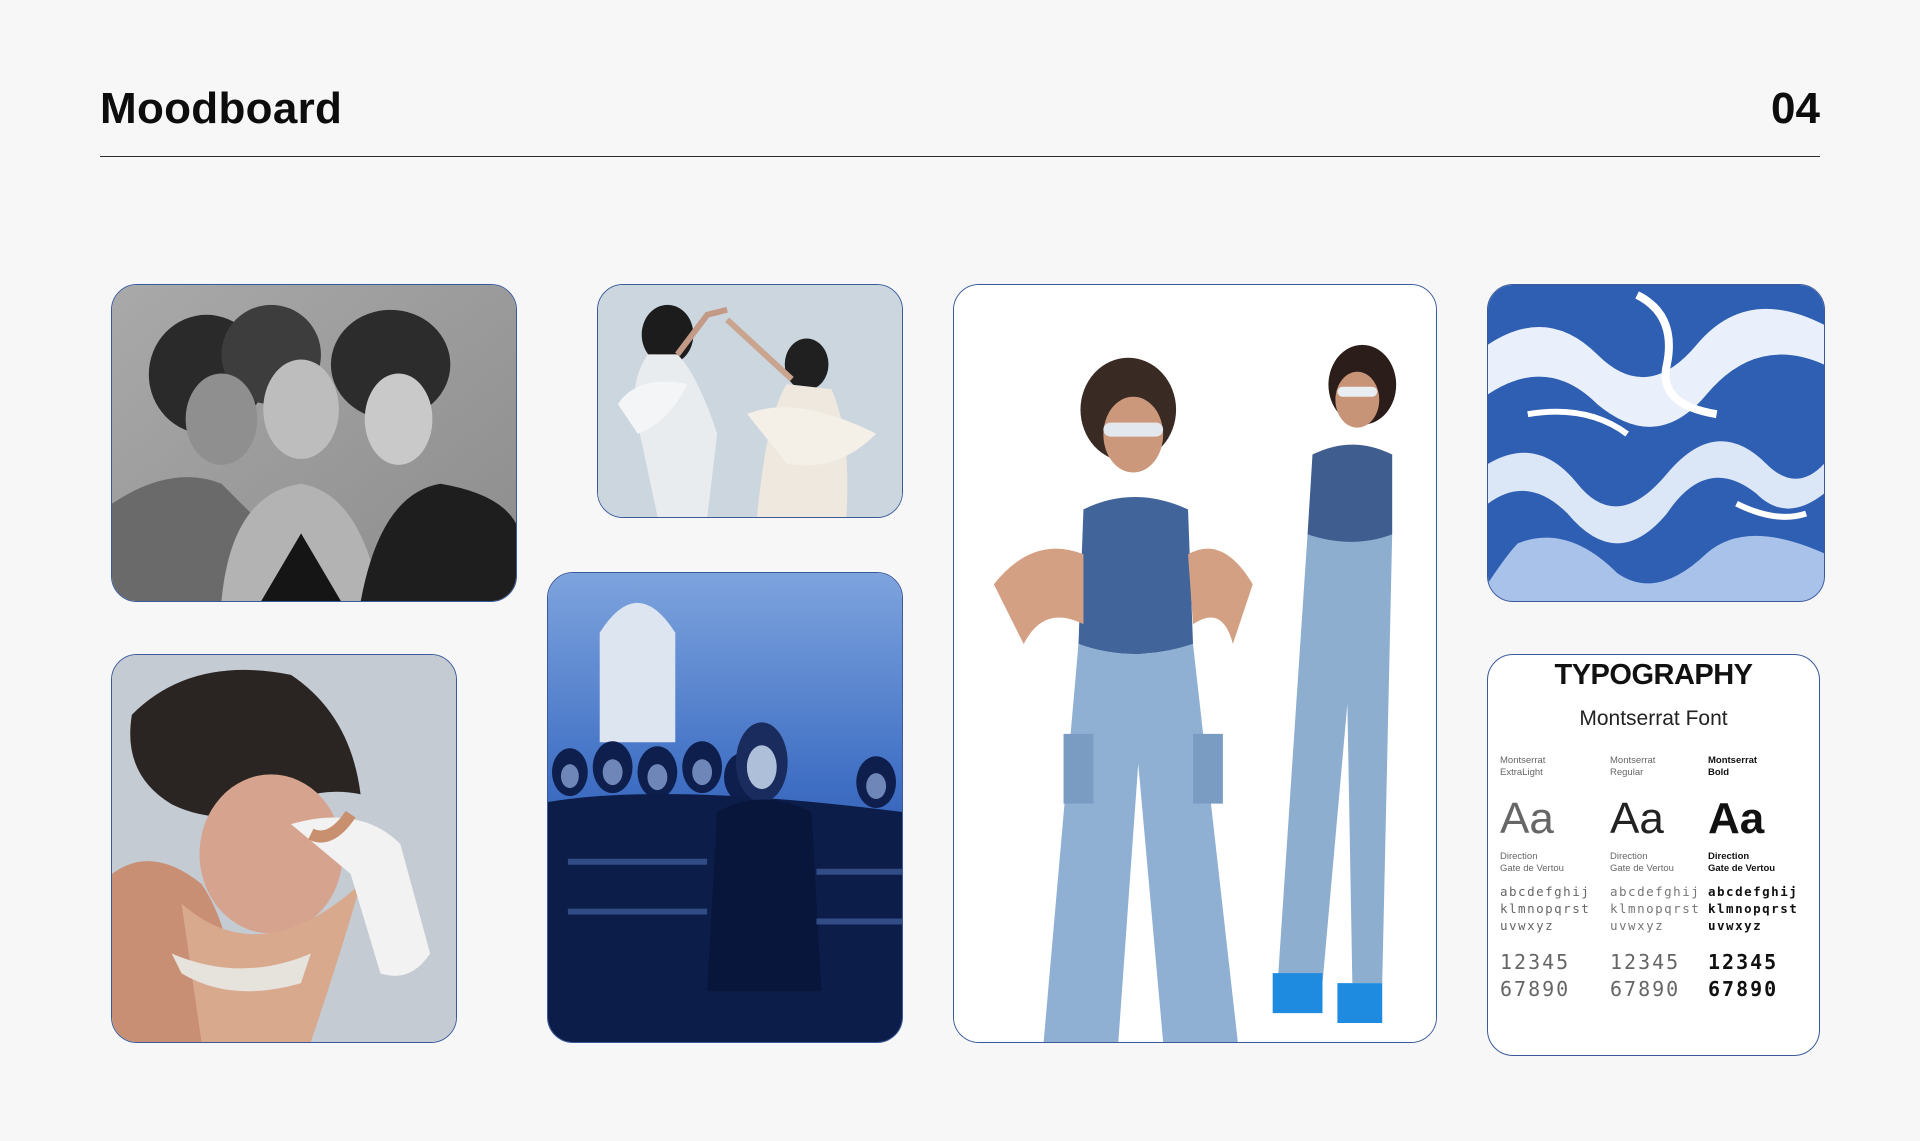  Describe the element at coordinates (221, 108) in the screenshot. I see `page-title: Moodboard` at that location.